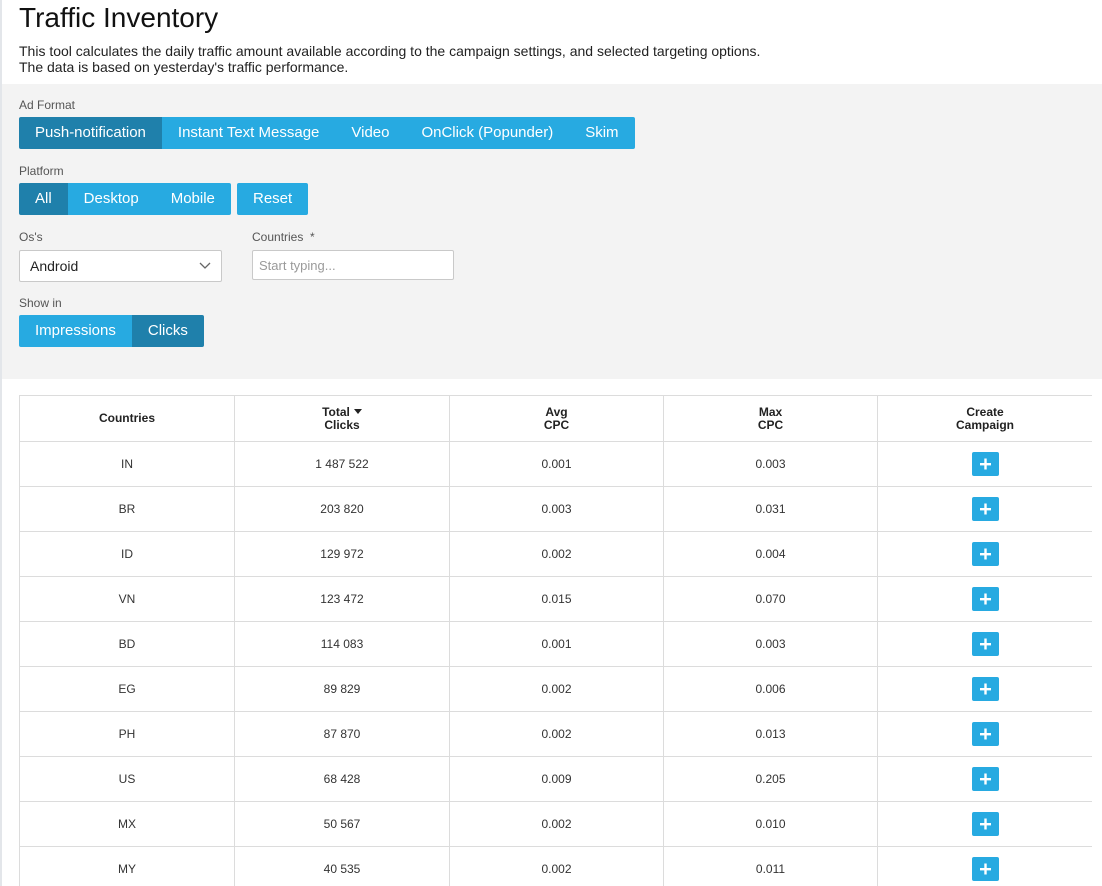 The image size is (1102, 886). I want to click on platform-label: Platform, so click(41, 171).